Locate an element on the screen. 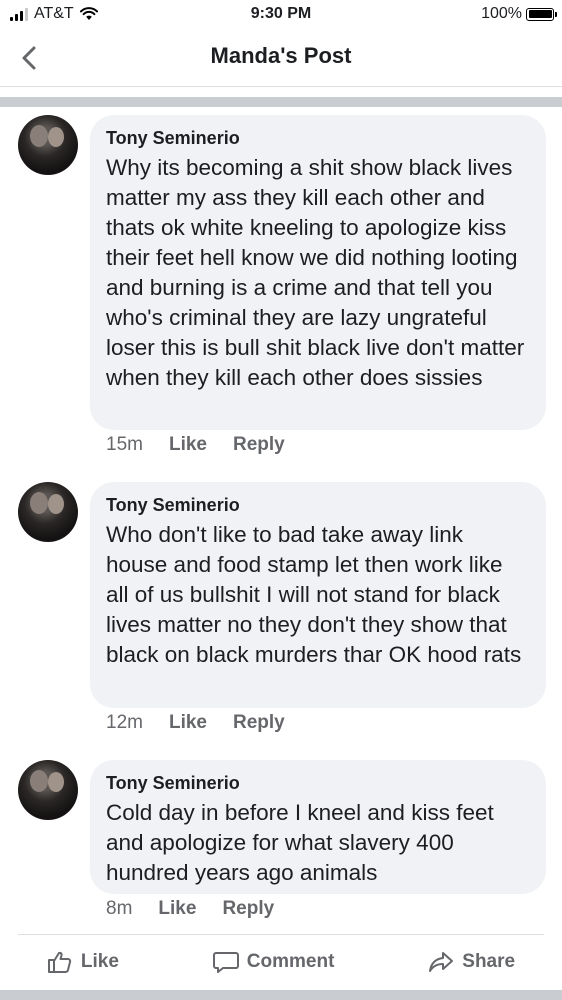  comment-actions: 8m Like Reply is located at coordinates (190, 909).